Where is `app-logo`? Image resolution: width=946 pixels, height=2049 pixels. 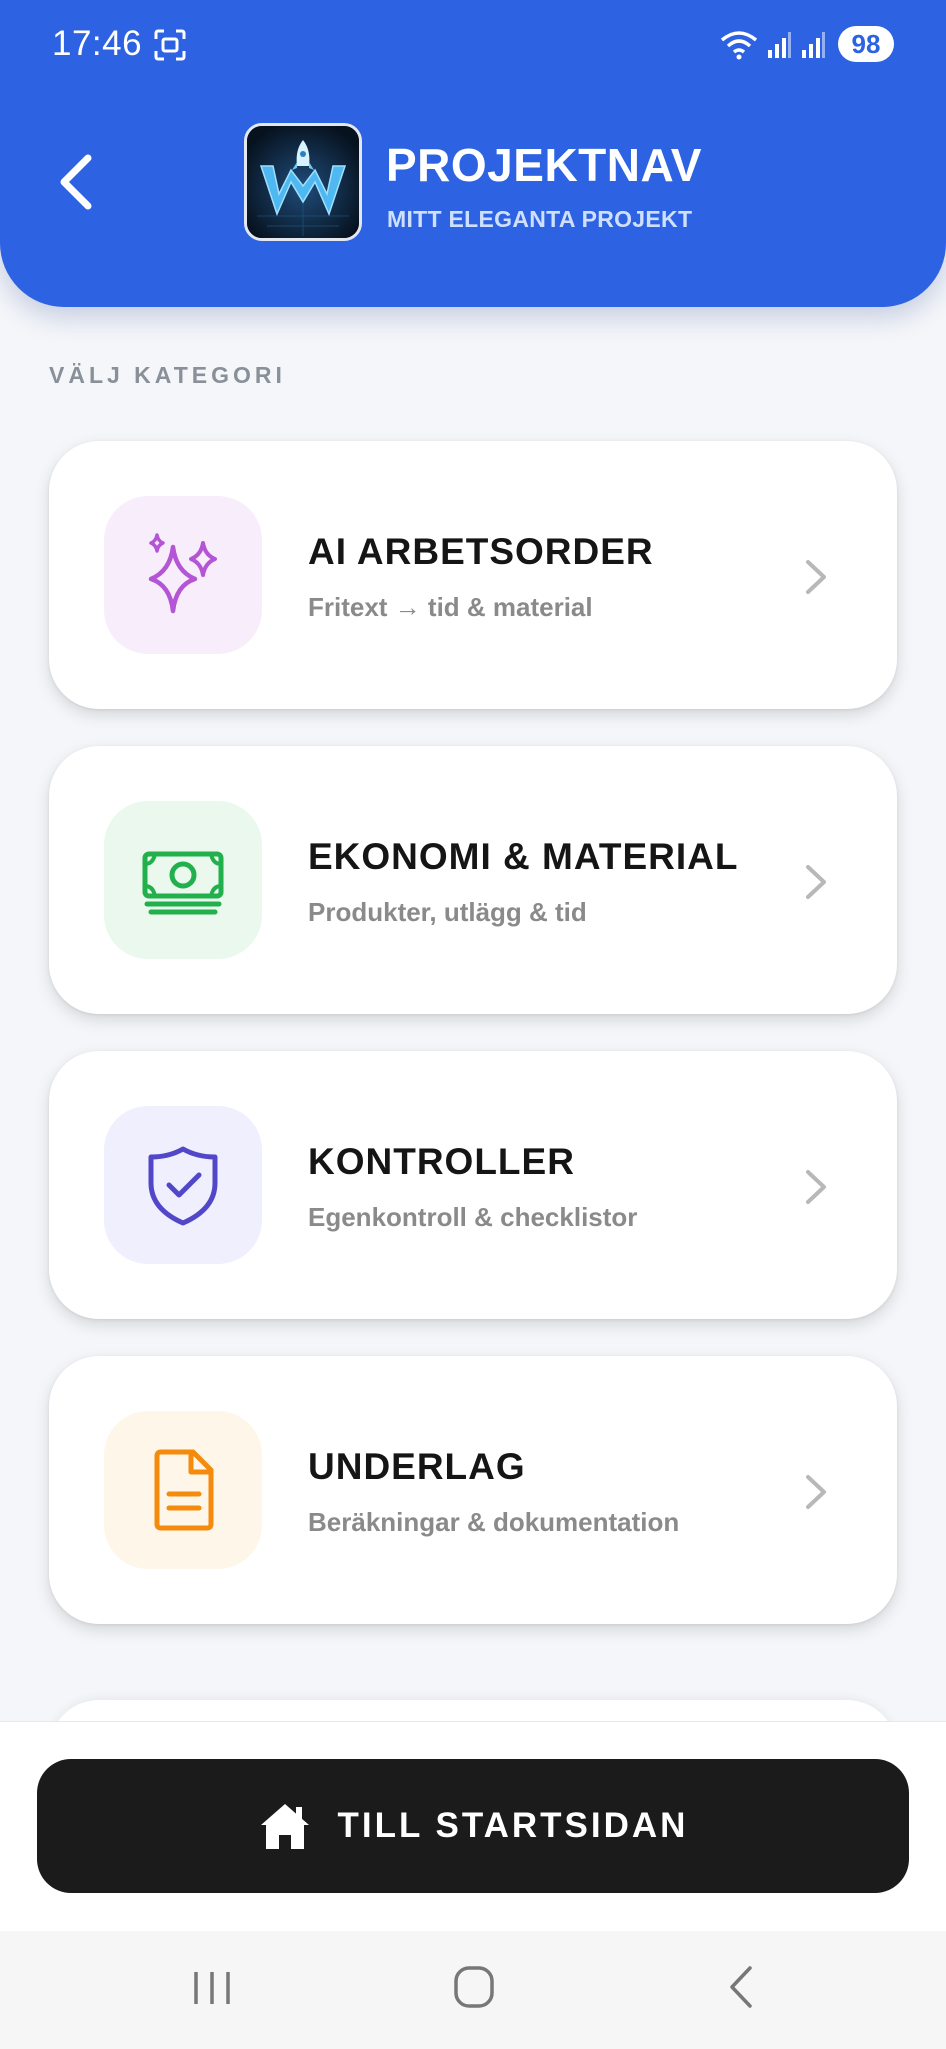 app-logo is located at coordinates (303, 182).